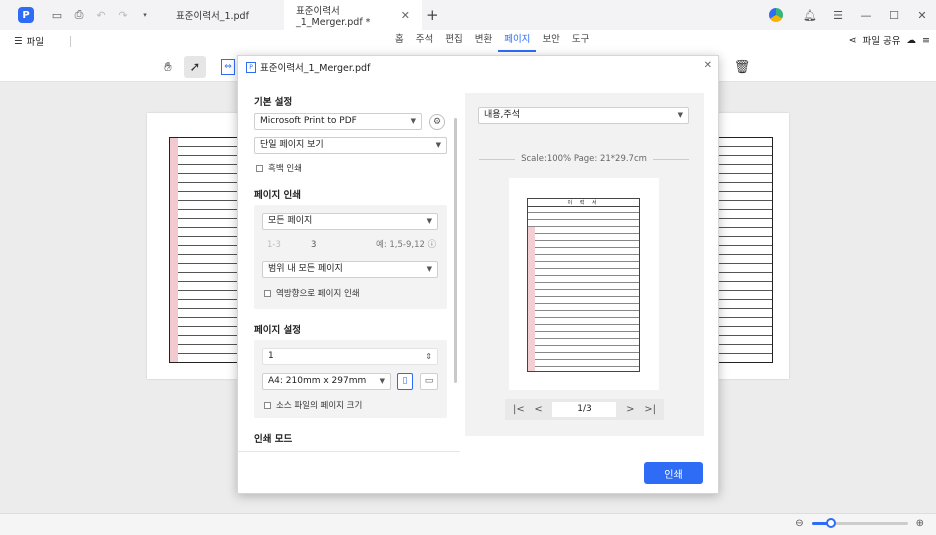 The height and width of the screenshot is (535, 936). I want to click on page-subset-value: 범위 내 모든 페이지, so click(305, 269).